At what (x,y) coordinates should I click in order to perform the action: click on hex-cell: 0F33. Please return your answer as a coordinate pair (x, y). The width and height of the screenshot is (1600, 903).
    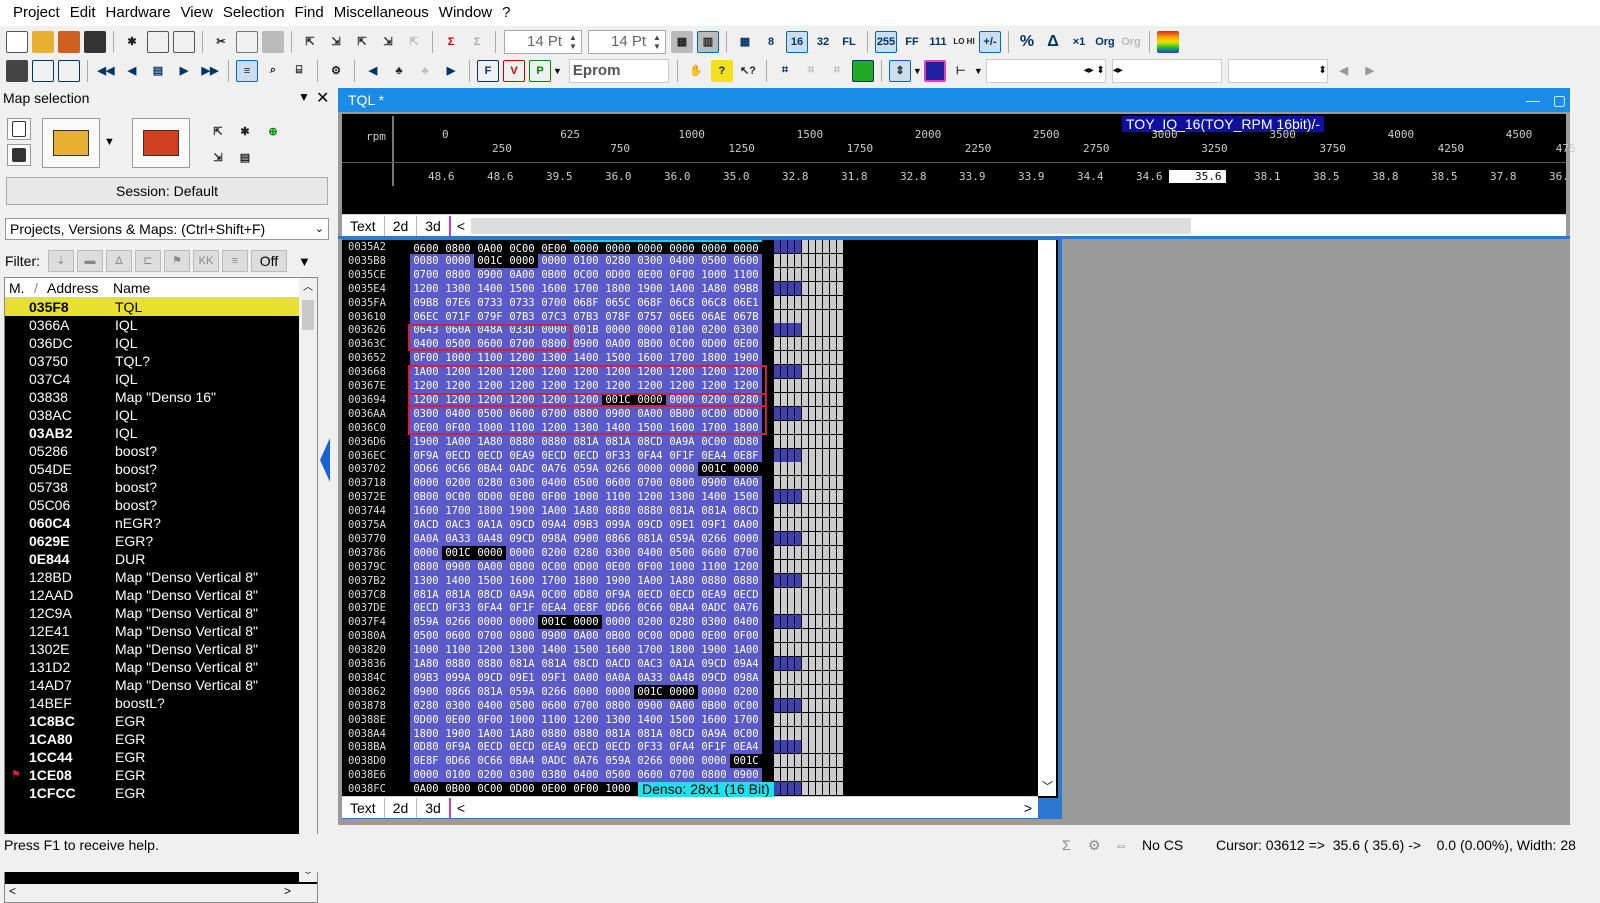
    Looking at the image, I should click on (458, 608).